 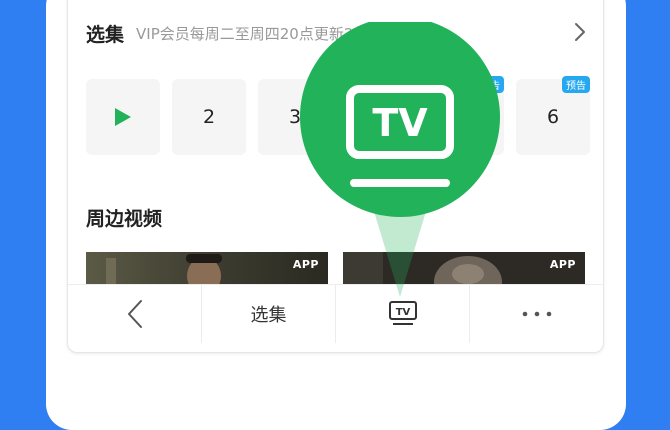 I want to click on tv-icon: TV, so click(x=402, y=313).